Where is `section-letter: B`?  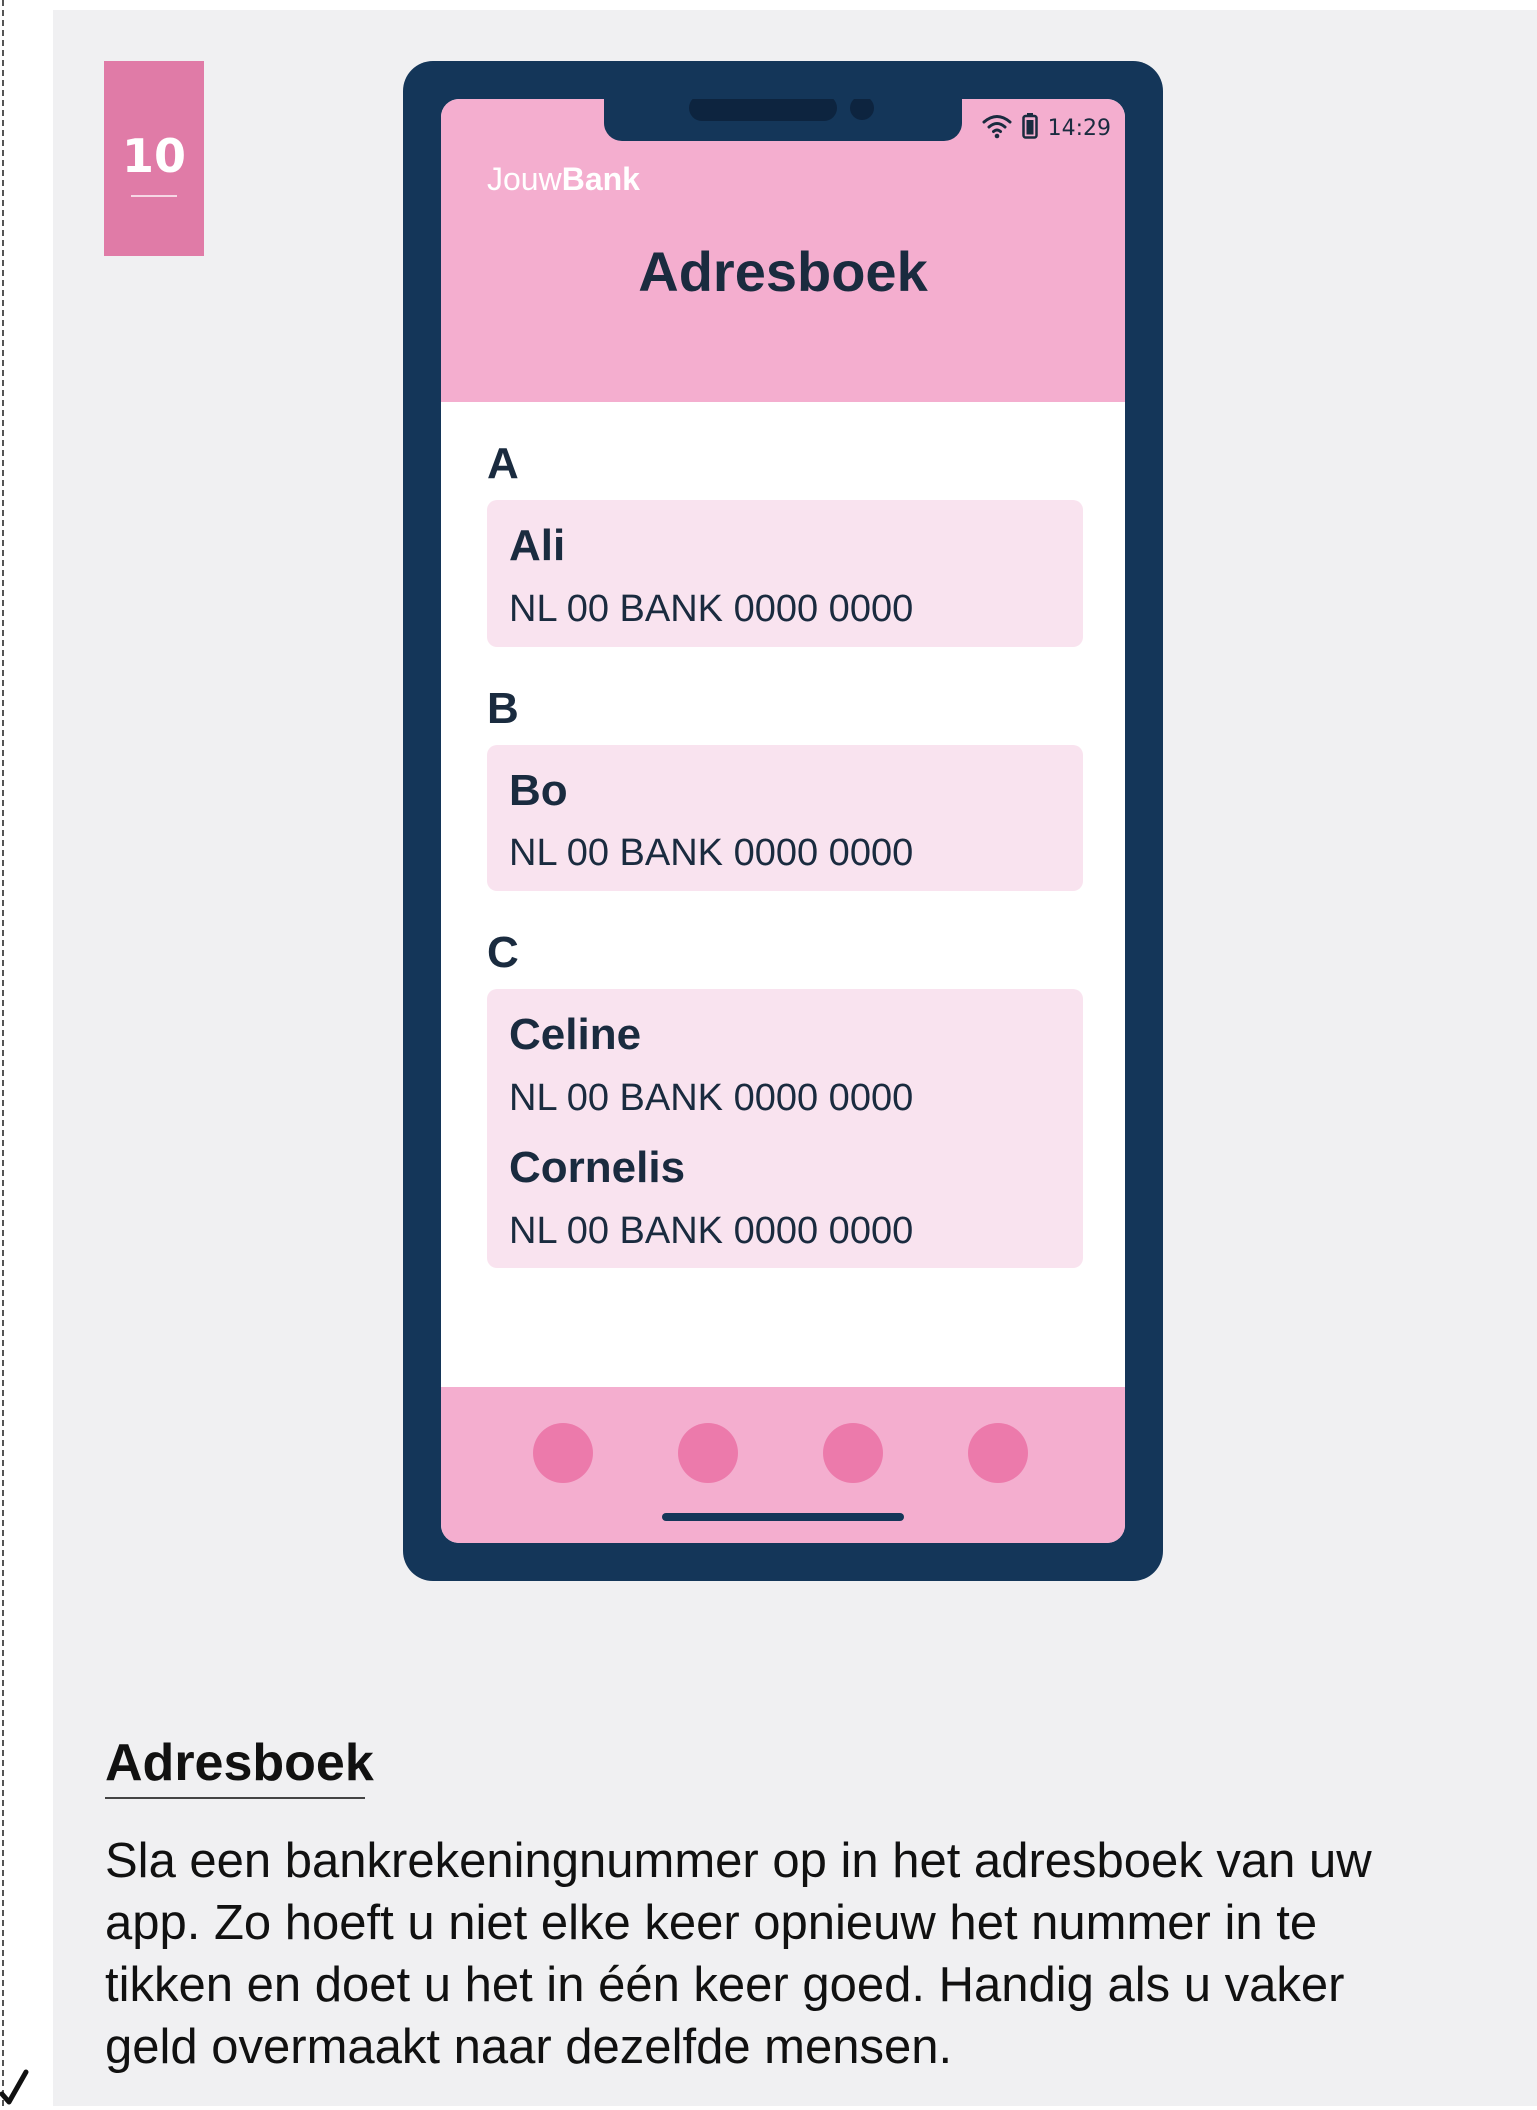 section-letter: B is located at coordinates (503, 708).